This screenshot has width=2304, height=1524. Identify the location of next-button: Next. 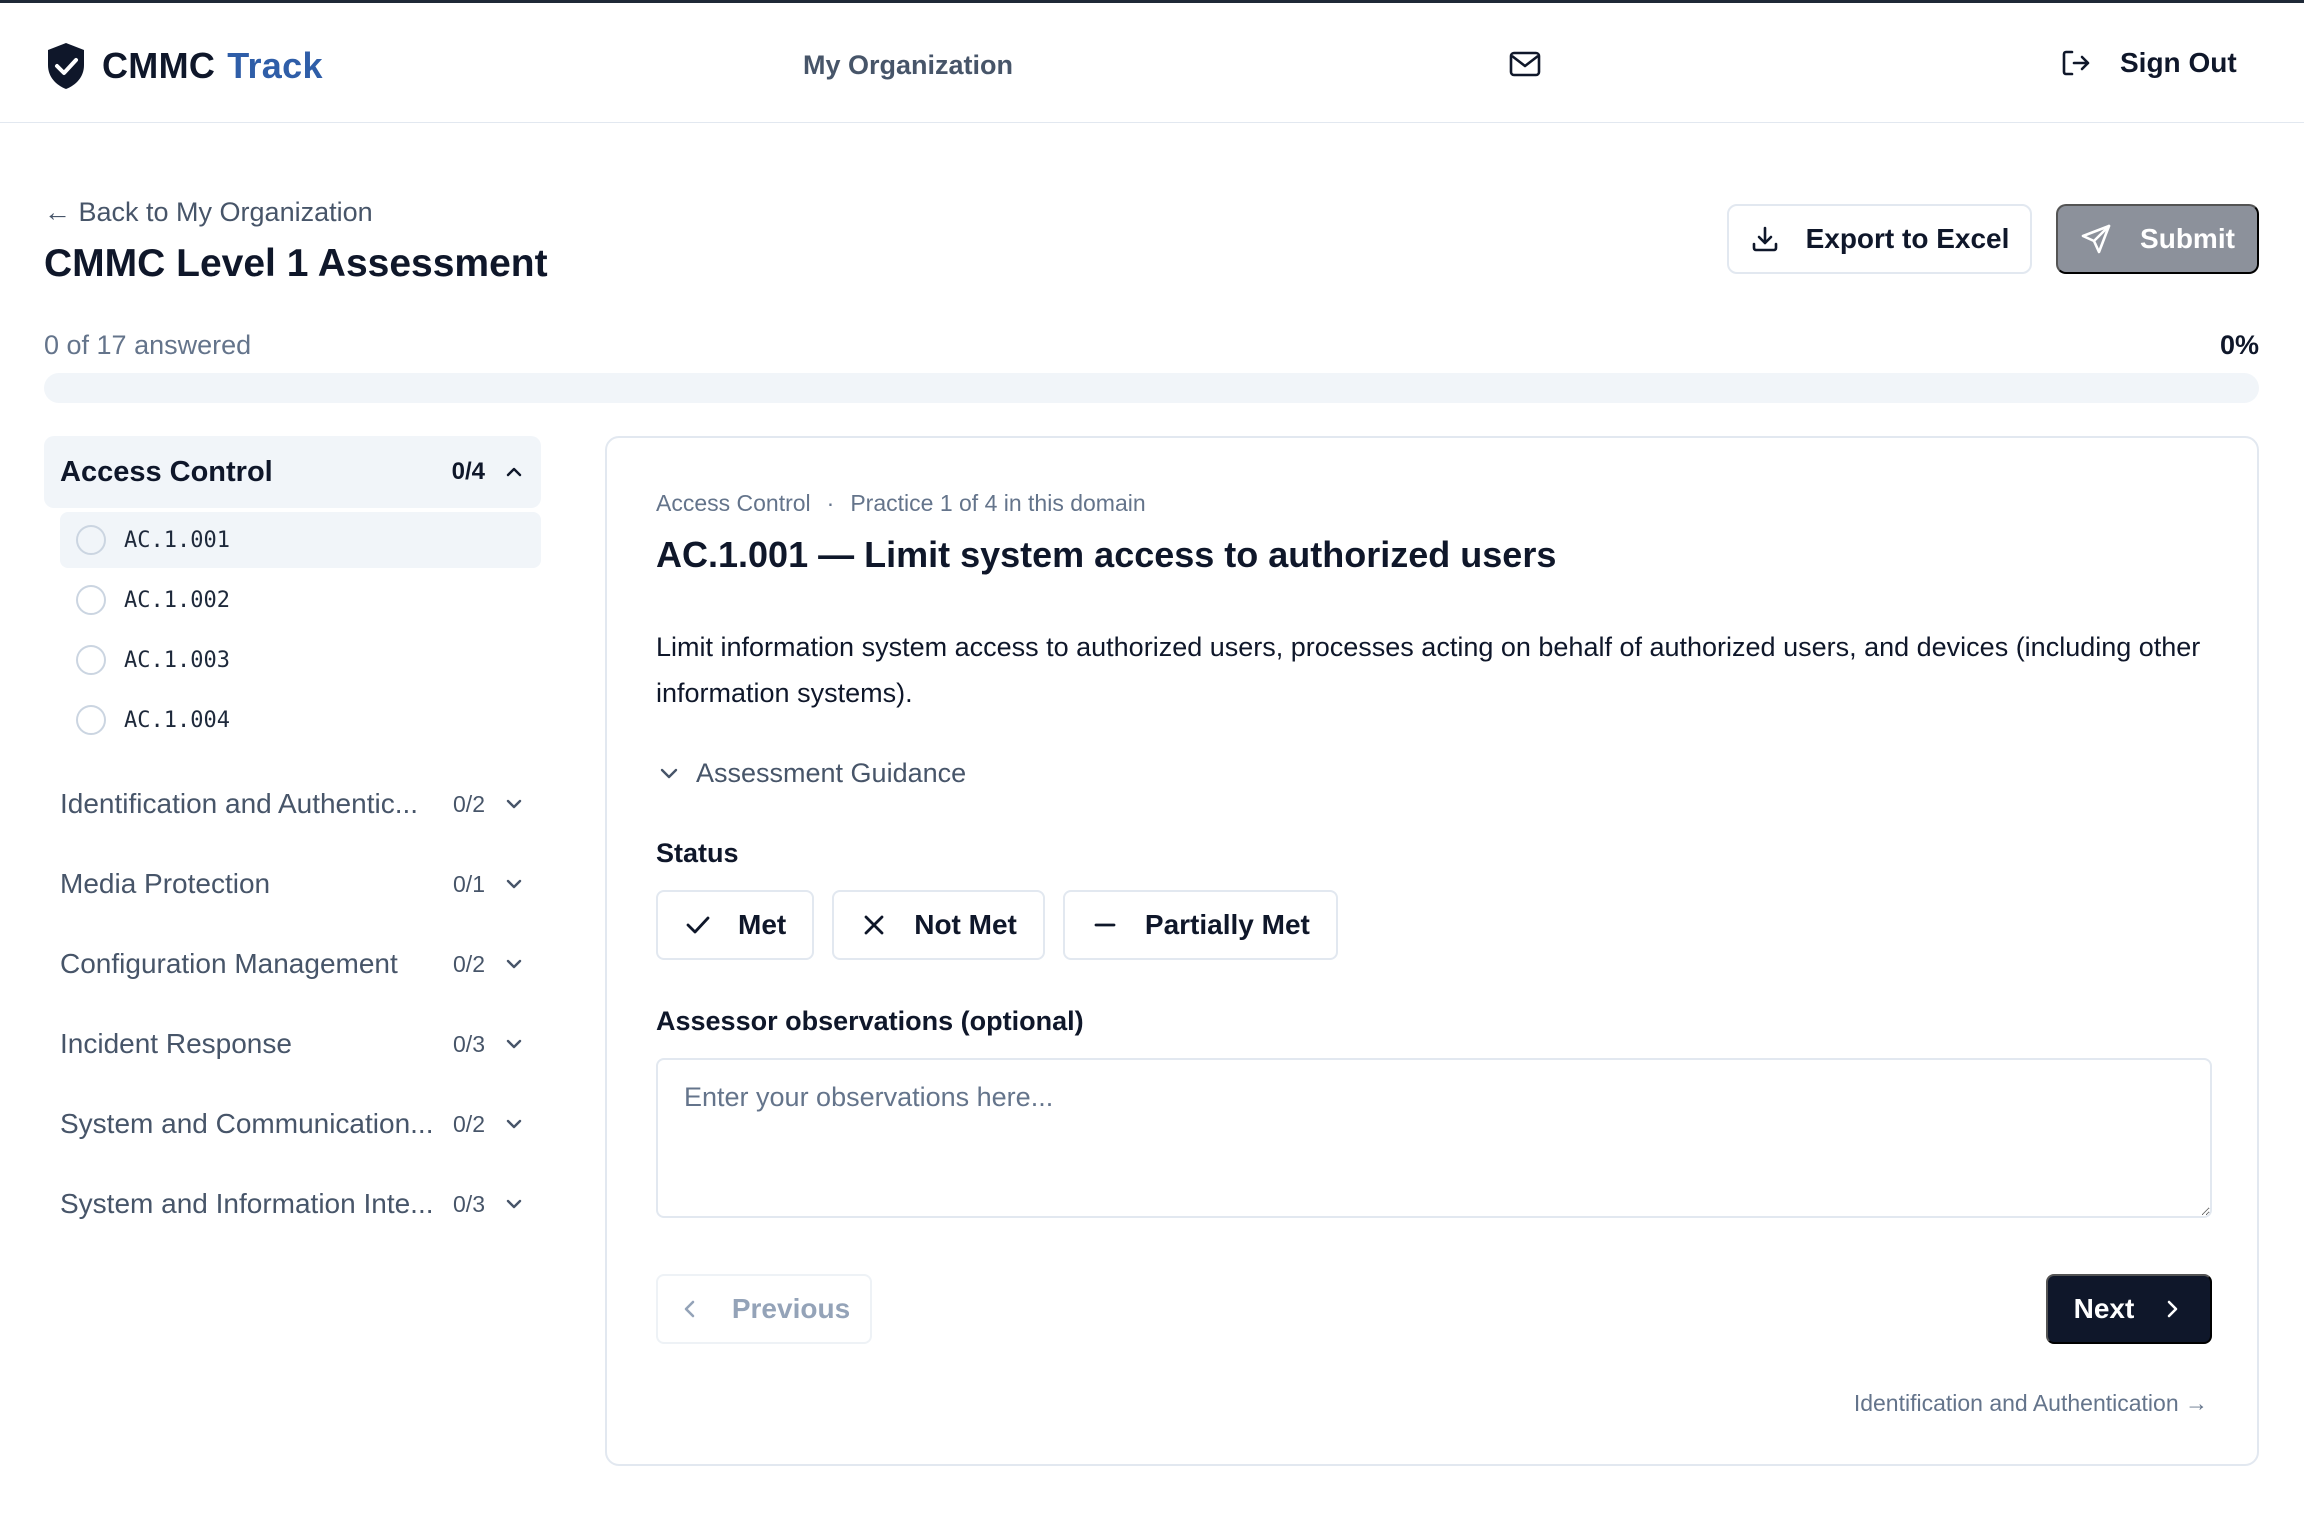
(2129, 1309).